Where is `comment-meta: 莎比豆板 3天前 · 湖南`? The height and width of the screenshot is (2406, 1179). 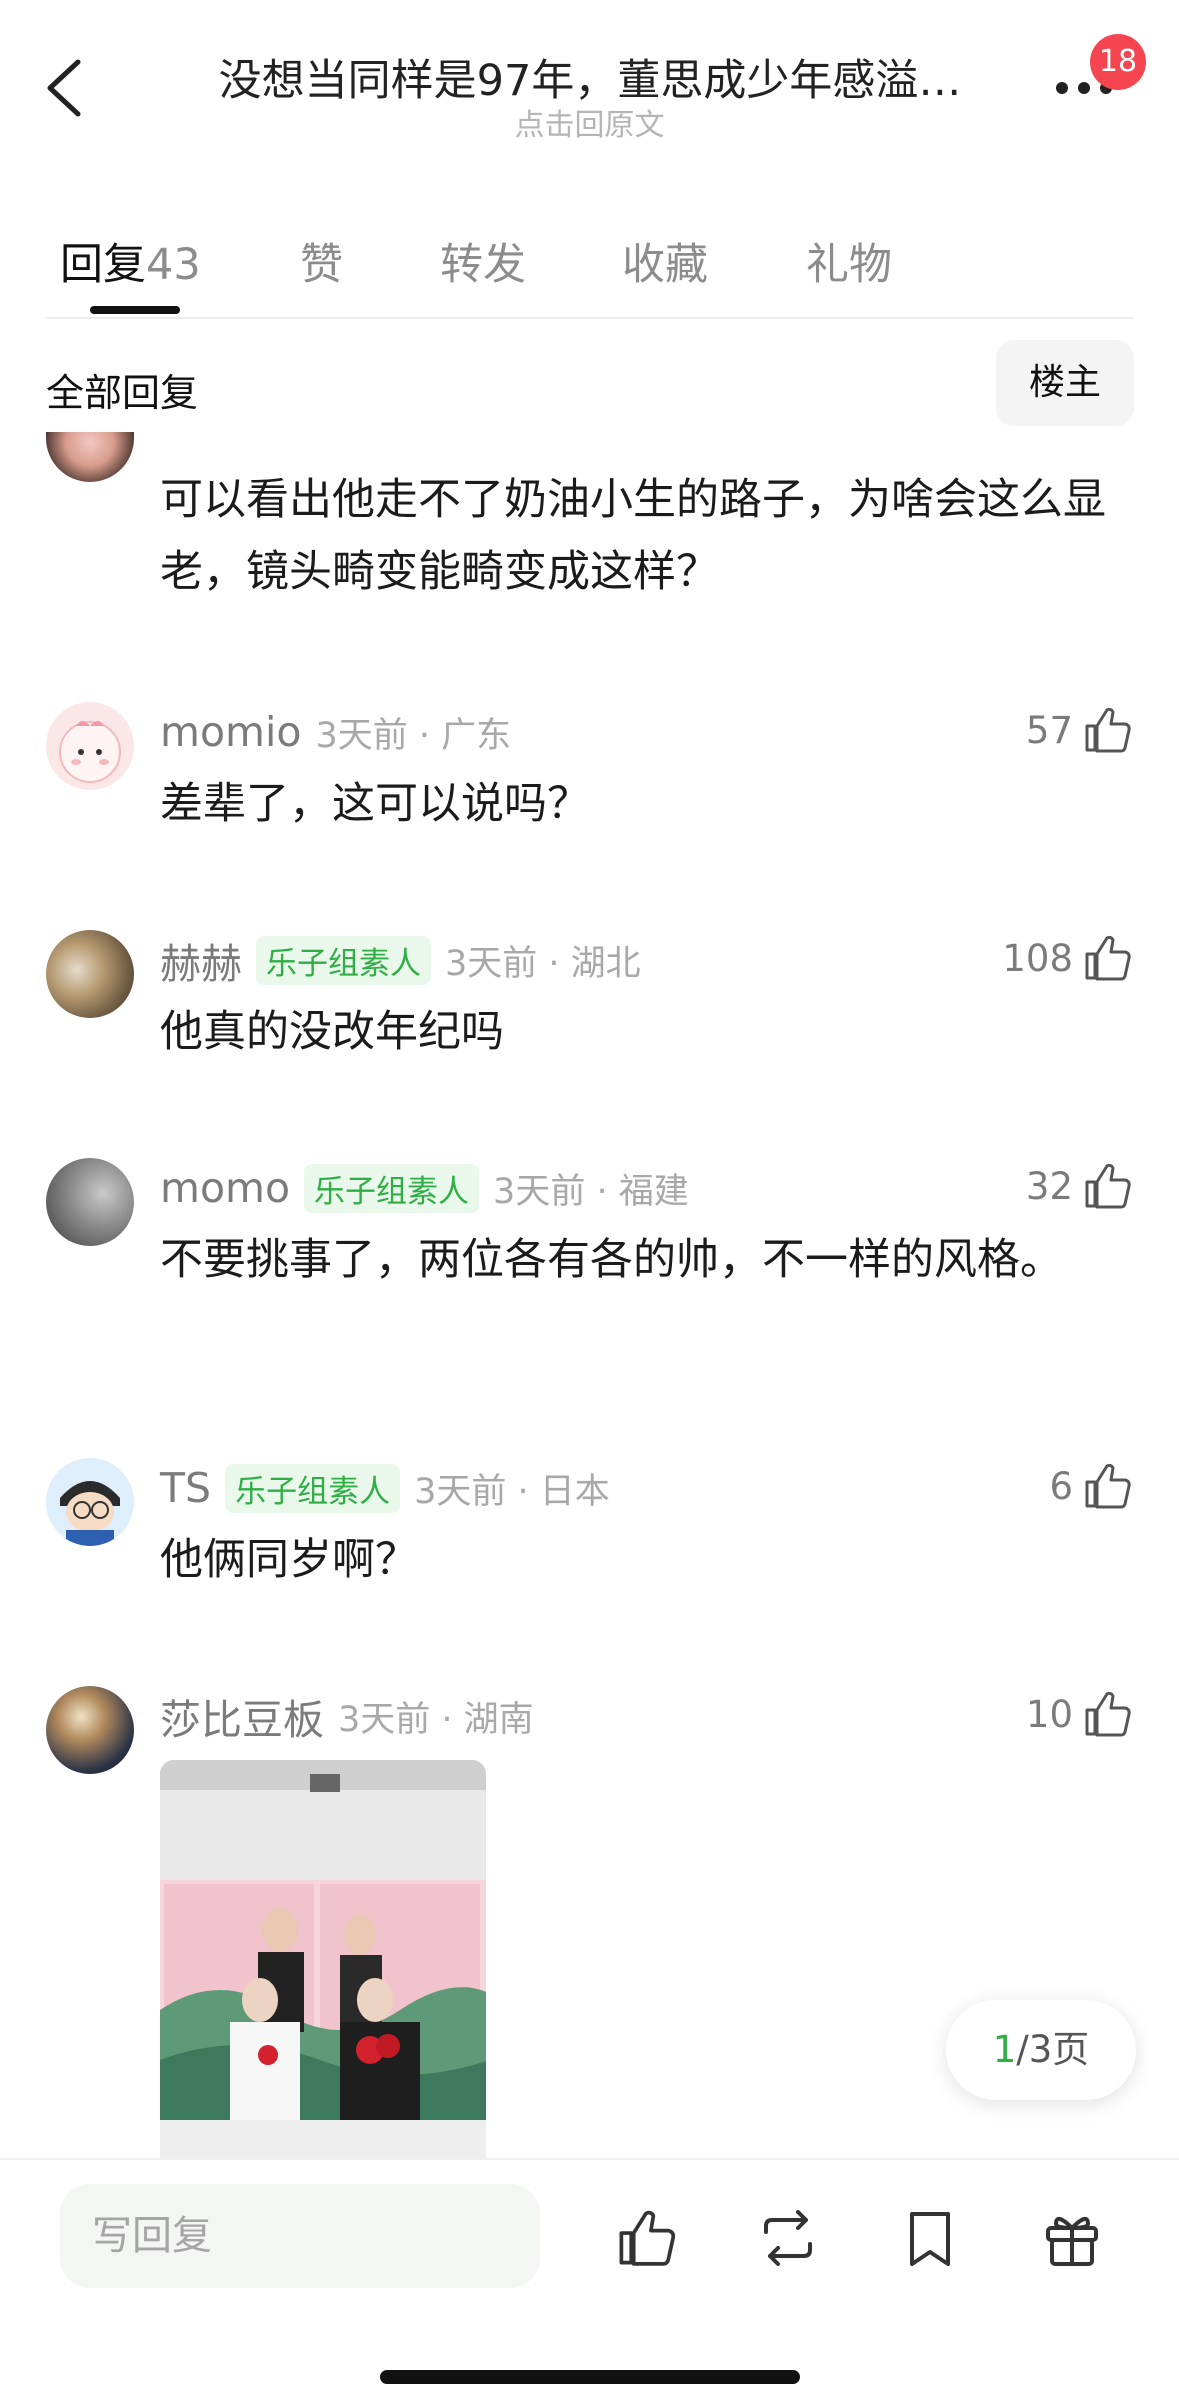 comment-meta: 莎比豆板 3天前 · 湖南 is located at coordinates (347, 1716).